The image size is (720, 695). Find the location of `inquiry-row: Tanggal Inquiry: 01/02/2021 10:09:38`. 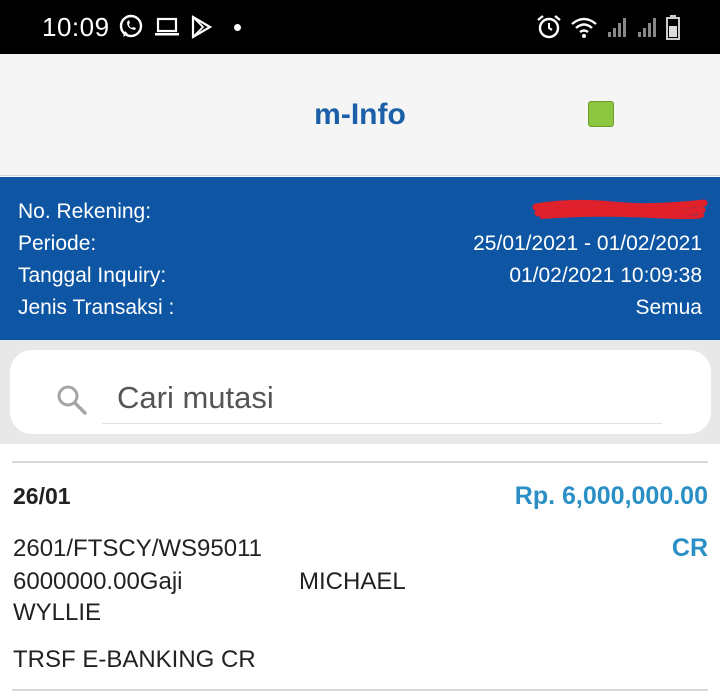

inquiry-row: Tanggal Inquiry: 01/02/2021 10:09:38 is located at coordinates (360, 276).